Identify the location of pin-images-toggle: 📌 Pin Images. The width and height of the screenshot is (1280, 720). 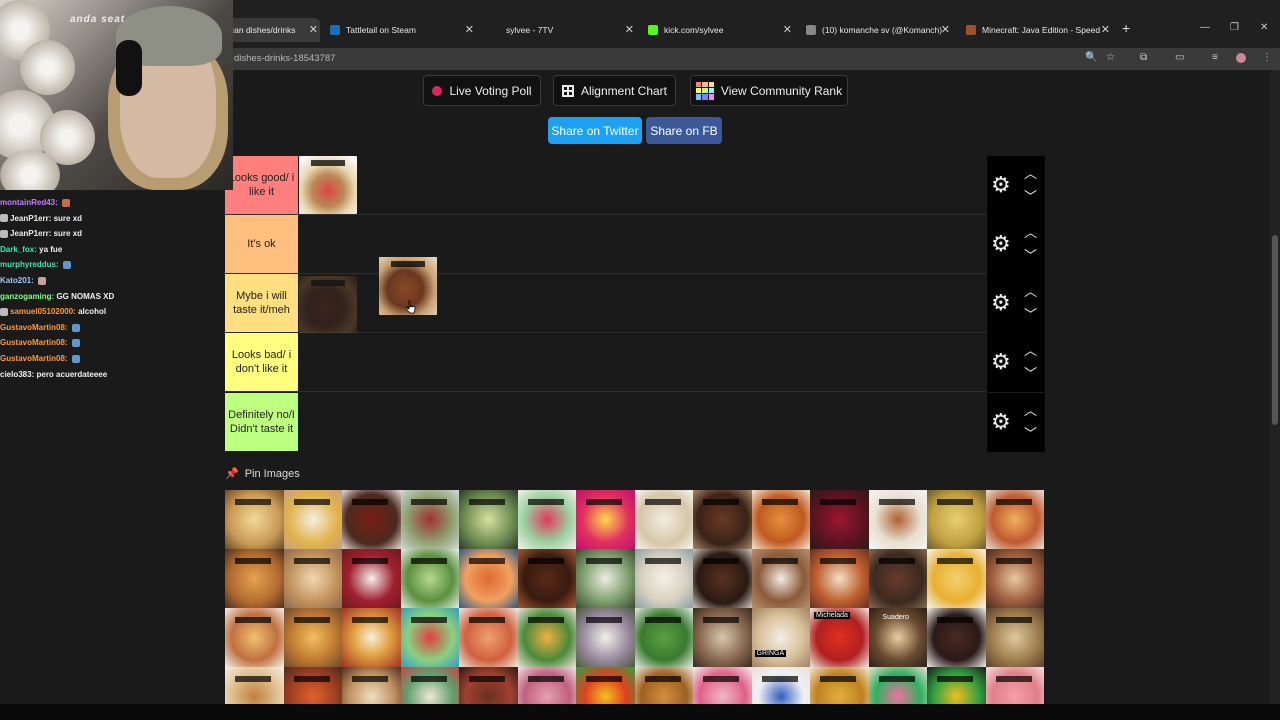
(262, 474).